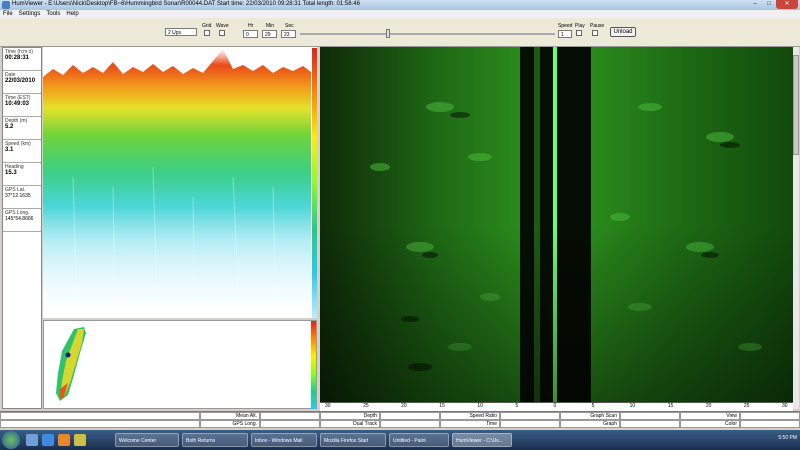  Describe the element at coordinates (388, 33) in the screenshot. I see `time-slider` at that location.